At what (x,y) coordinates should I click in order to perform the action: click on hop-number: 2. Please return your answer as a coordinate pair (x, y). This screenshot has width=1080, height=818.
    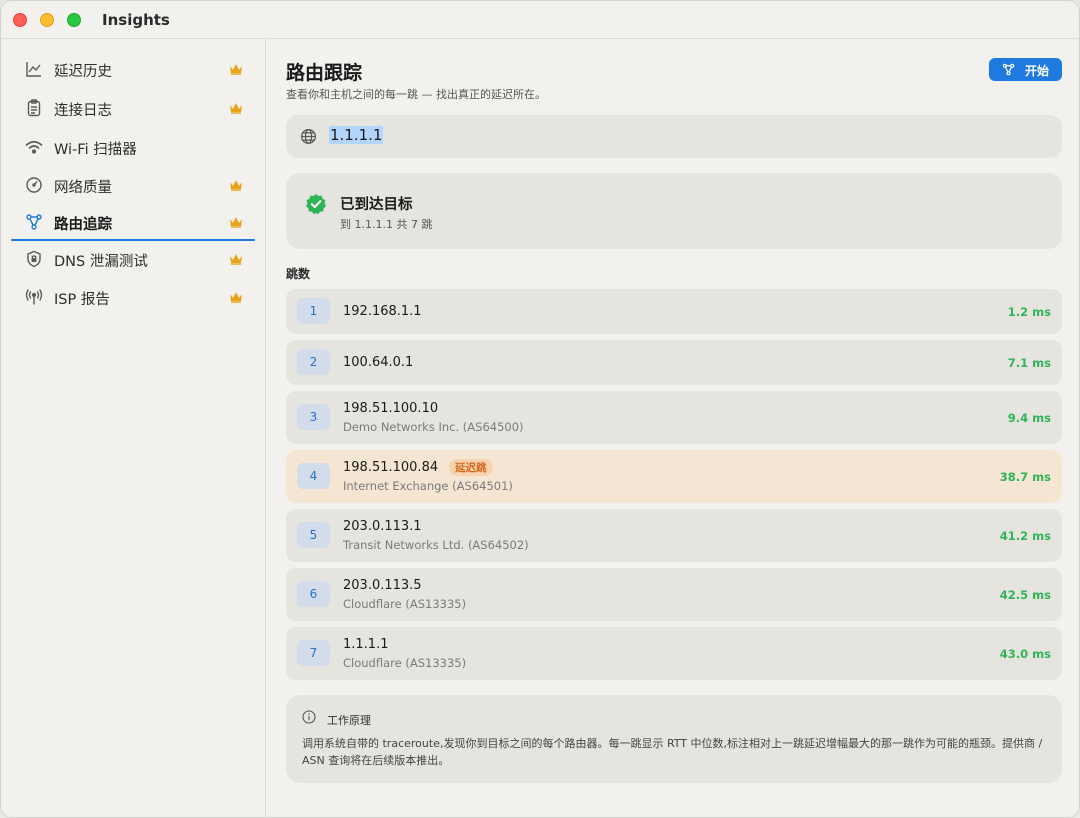
    Looking at the image, I should click on (313, 362).